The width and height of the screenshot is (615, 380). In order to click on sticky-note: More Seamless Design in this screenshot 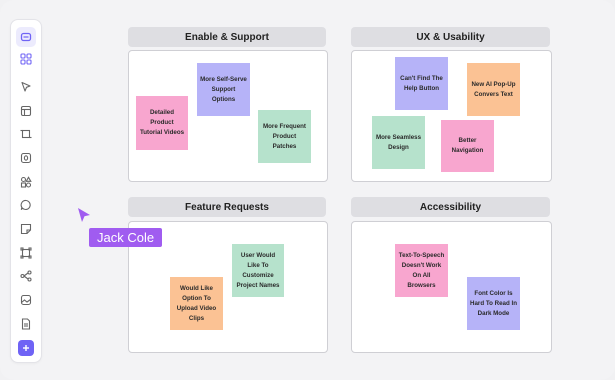, I will do `click(398, 142)`.